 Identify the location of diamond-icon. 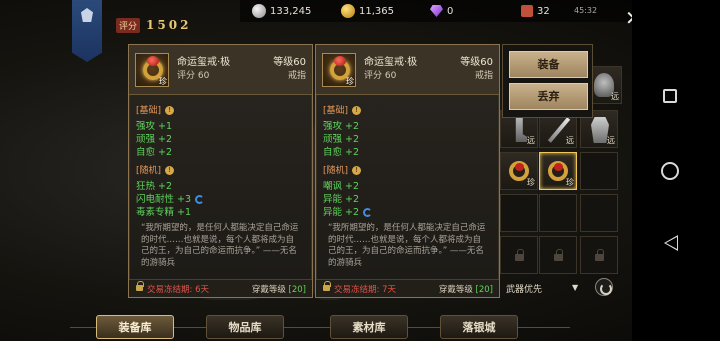
(436, 11).